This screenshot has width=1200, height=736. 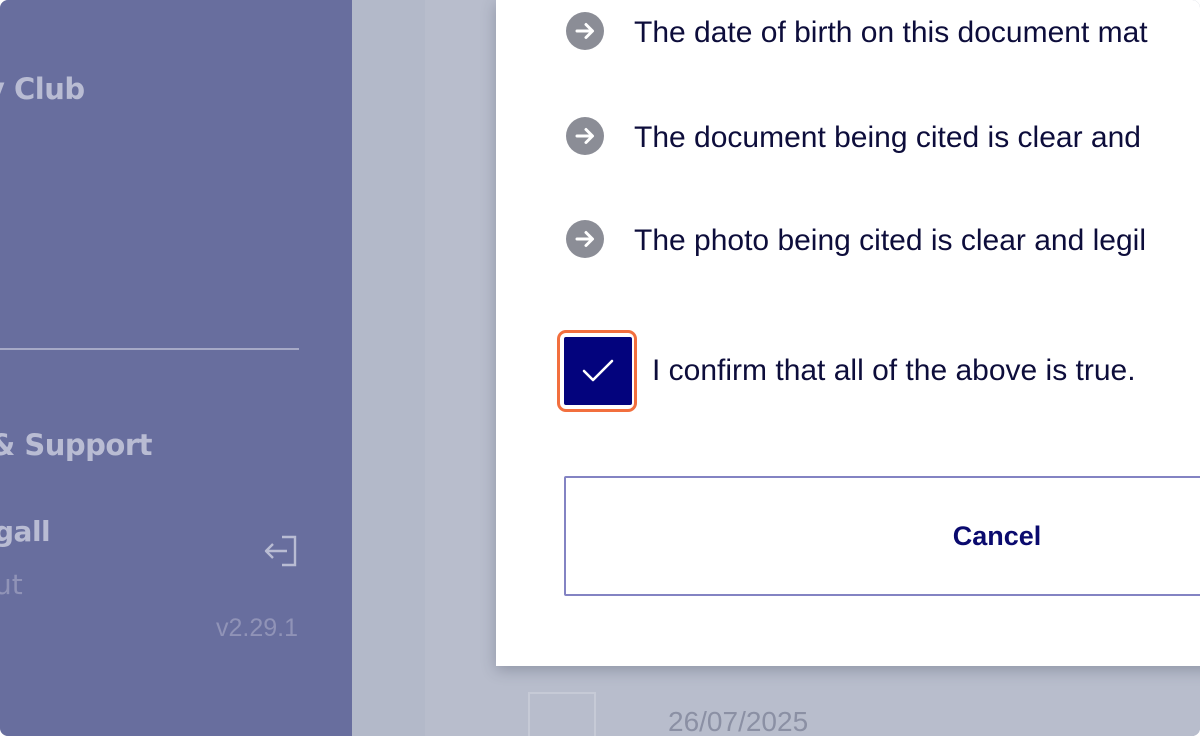 What do you see at coordinates (890, 240) in the screenshot?
I see `checklist-item-text: The photo being cited is clear and legil` at bounding box center [890, 240].